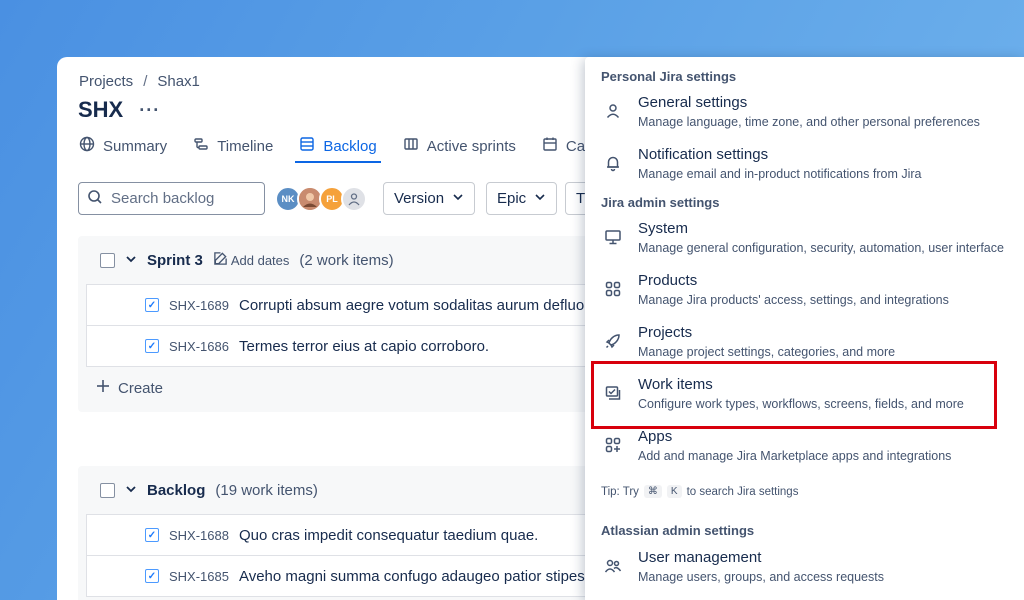  Describe the element at coordinates (107, 490) in the screenshot. I see `backlog-checkbox` at that location.